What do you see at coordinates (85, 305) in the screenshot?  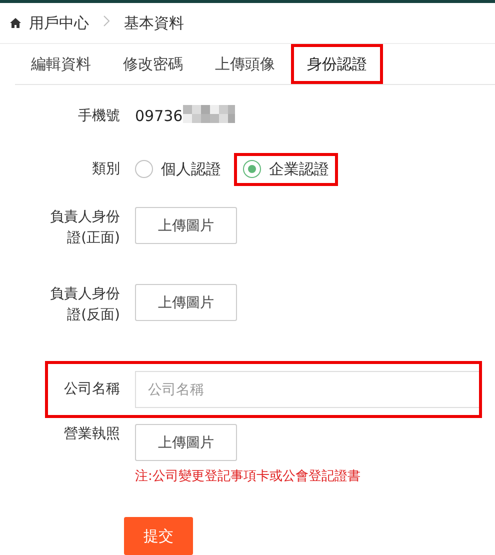 I see `field-label: 負責人身份證(反面)` at bounding box center [85, 305].